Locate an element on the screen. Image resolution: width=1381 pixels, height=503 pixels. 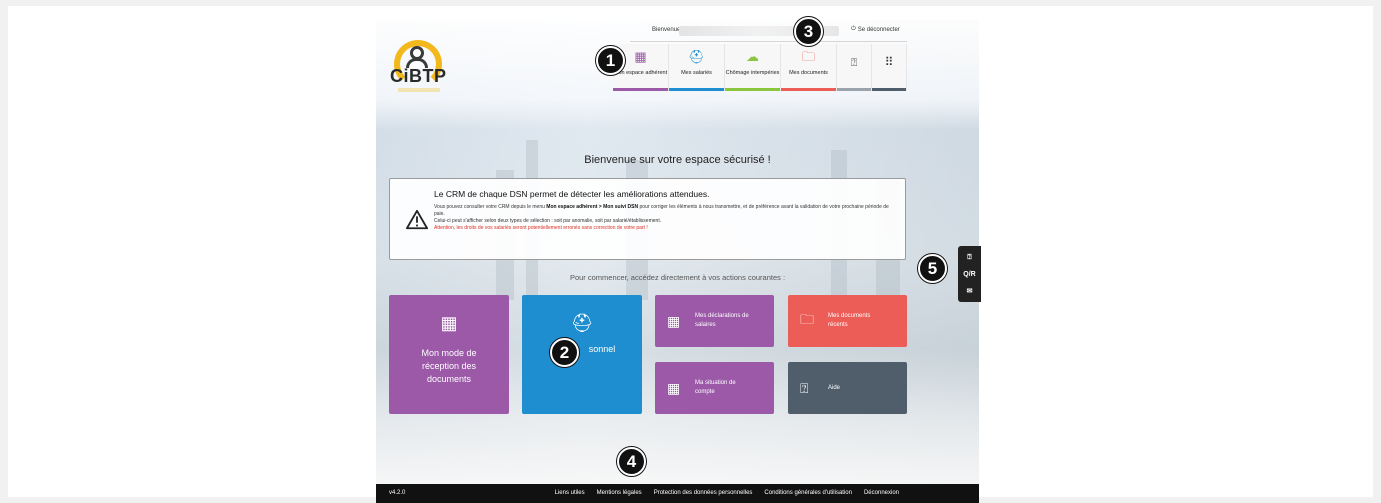
logo-underline is located at coordinates (419, 90).